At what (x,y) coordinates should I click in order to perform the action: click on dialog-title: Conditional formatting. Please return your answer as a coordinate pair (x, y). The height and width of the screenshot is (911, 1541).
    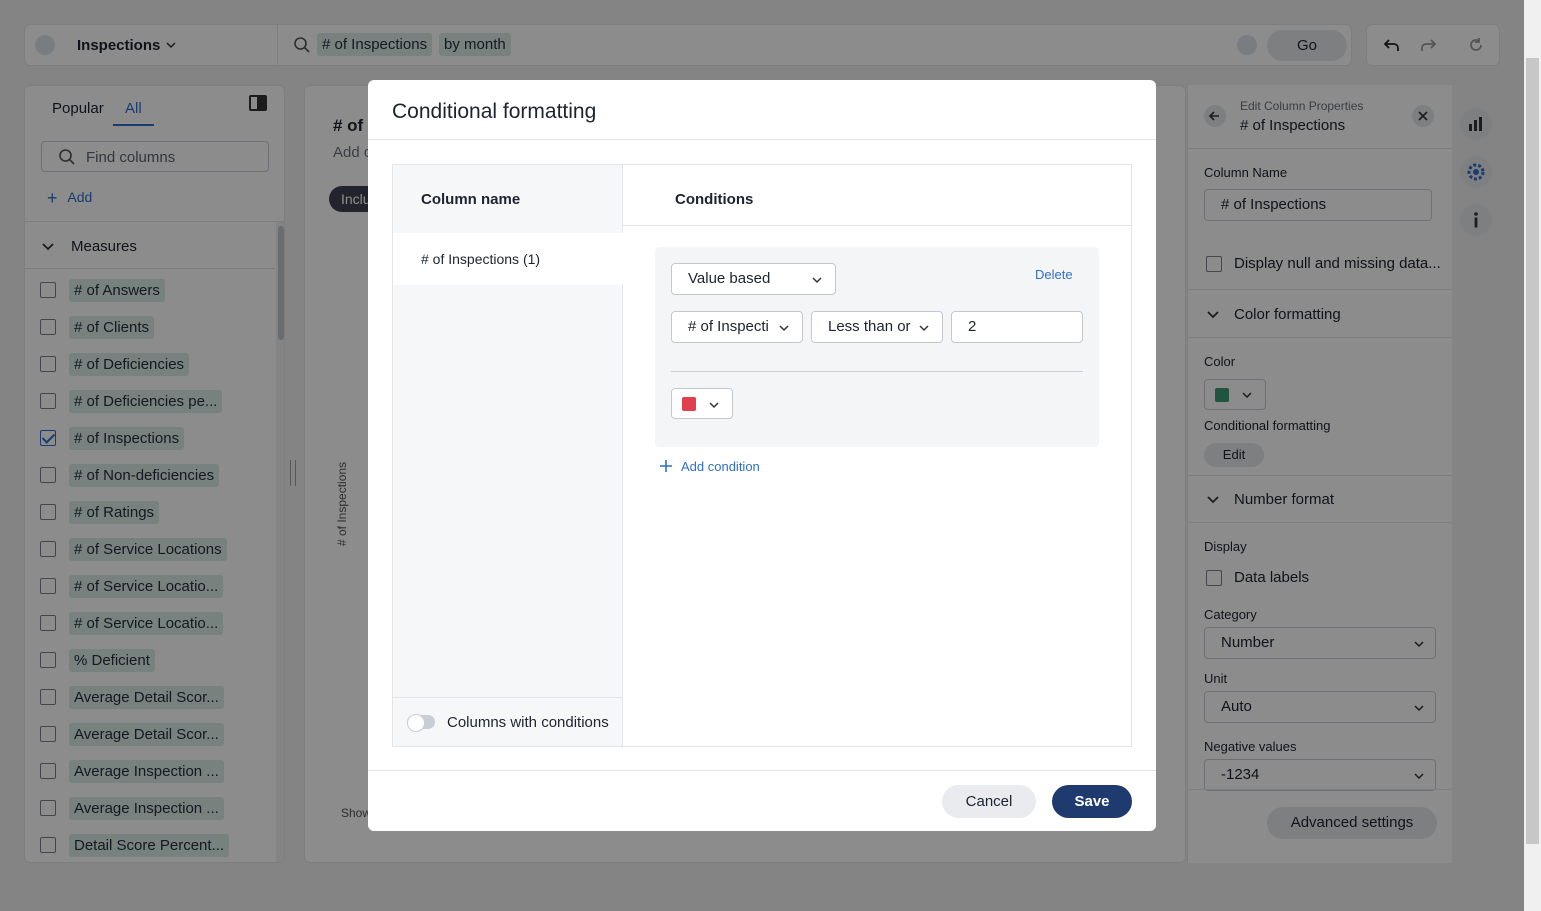
    Looking at the image, I should click on (494, 111).